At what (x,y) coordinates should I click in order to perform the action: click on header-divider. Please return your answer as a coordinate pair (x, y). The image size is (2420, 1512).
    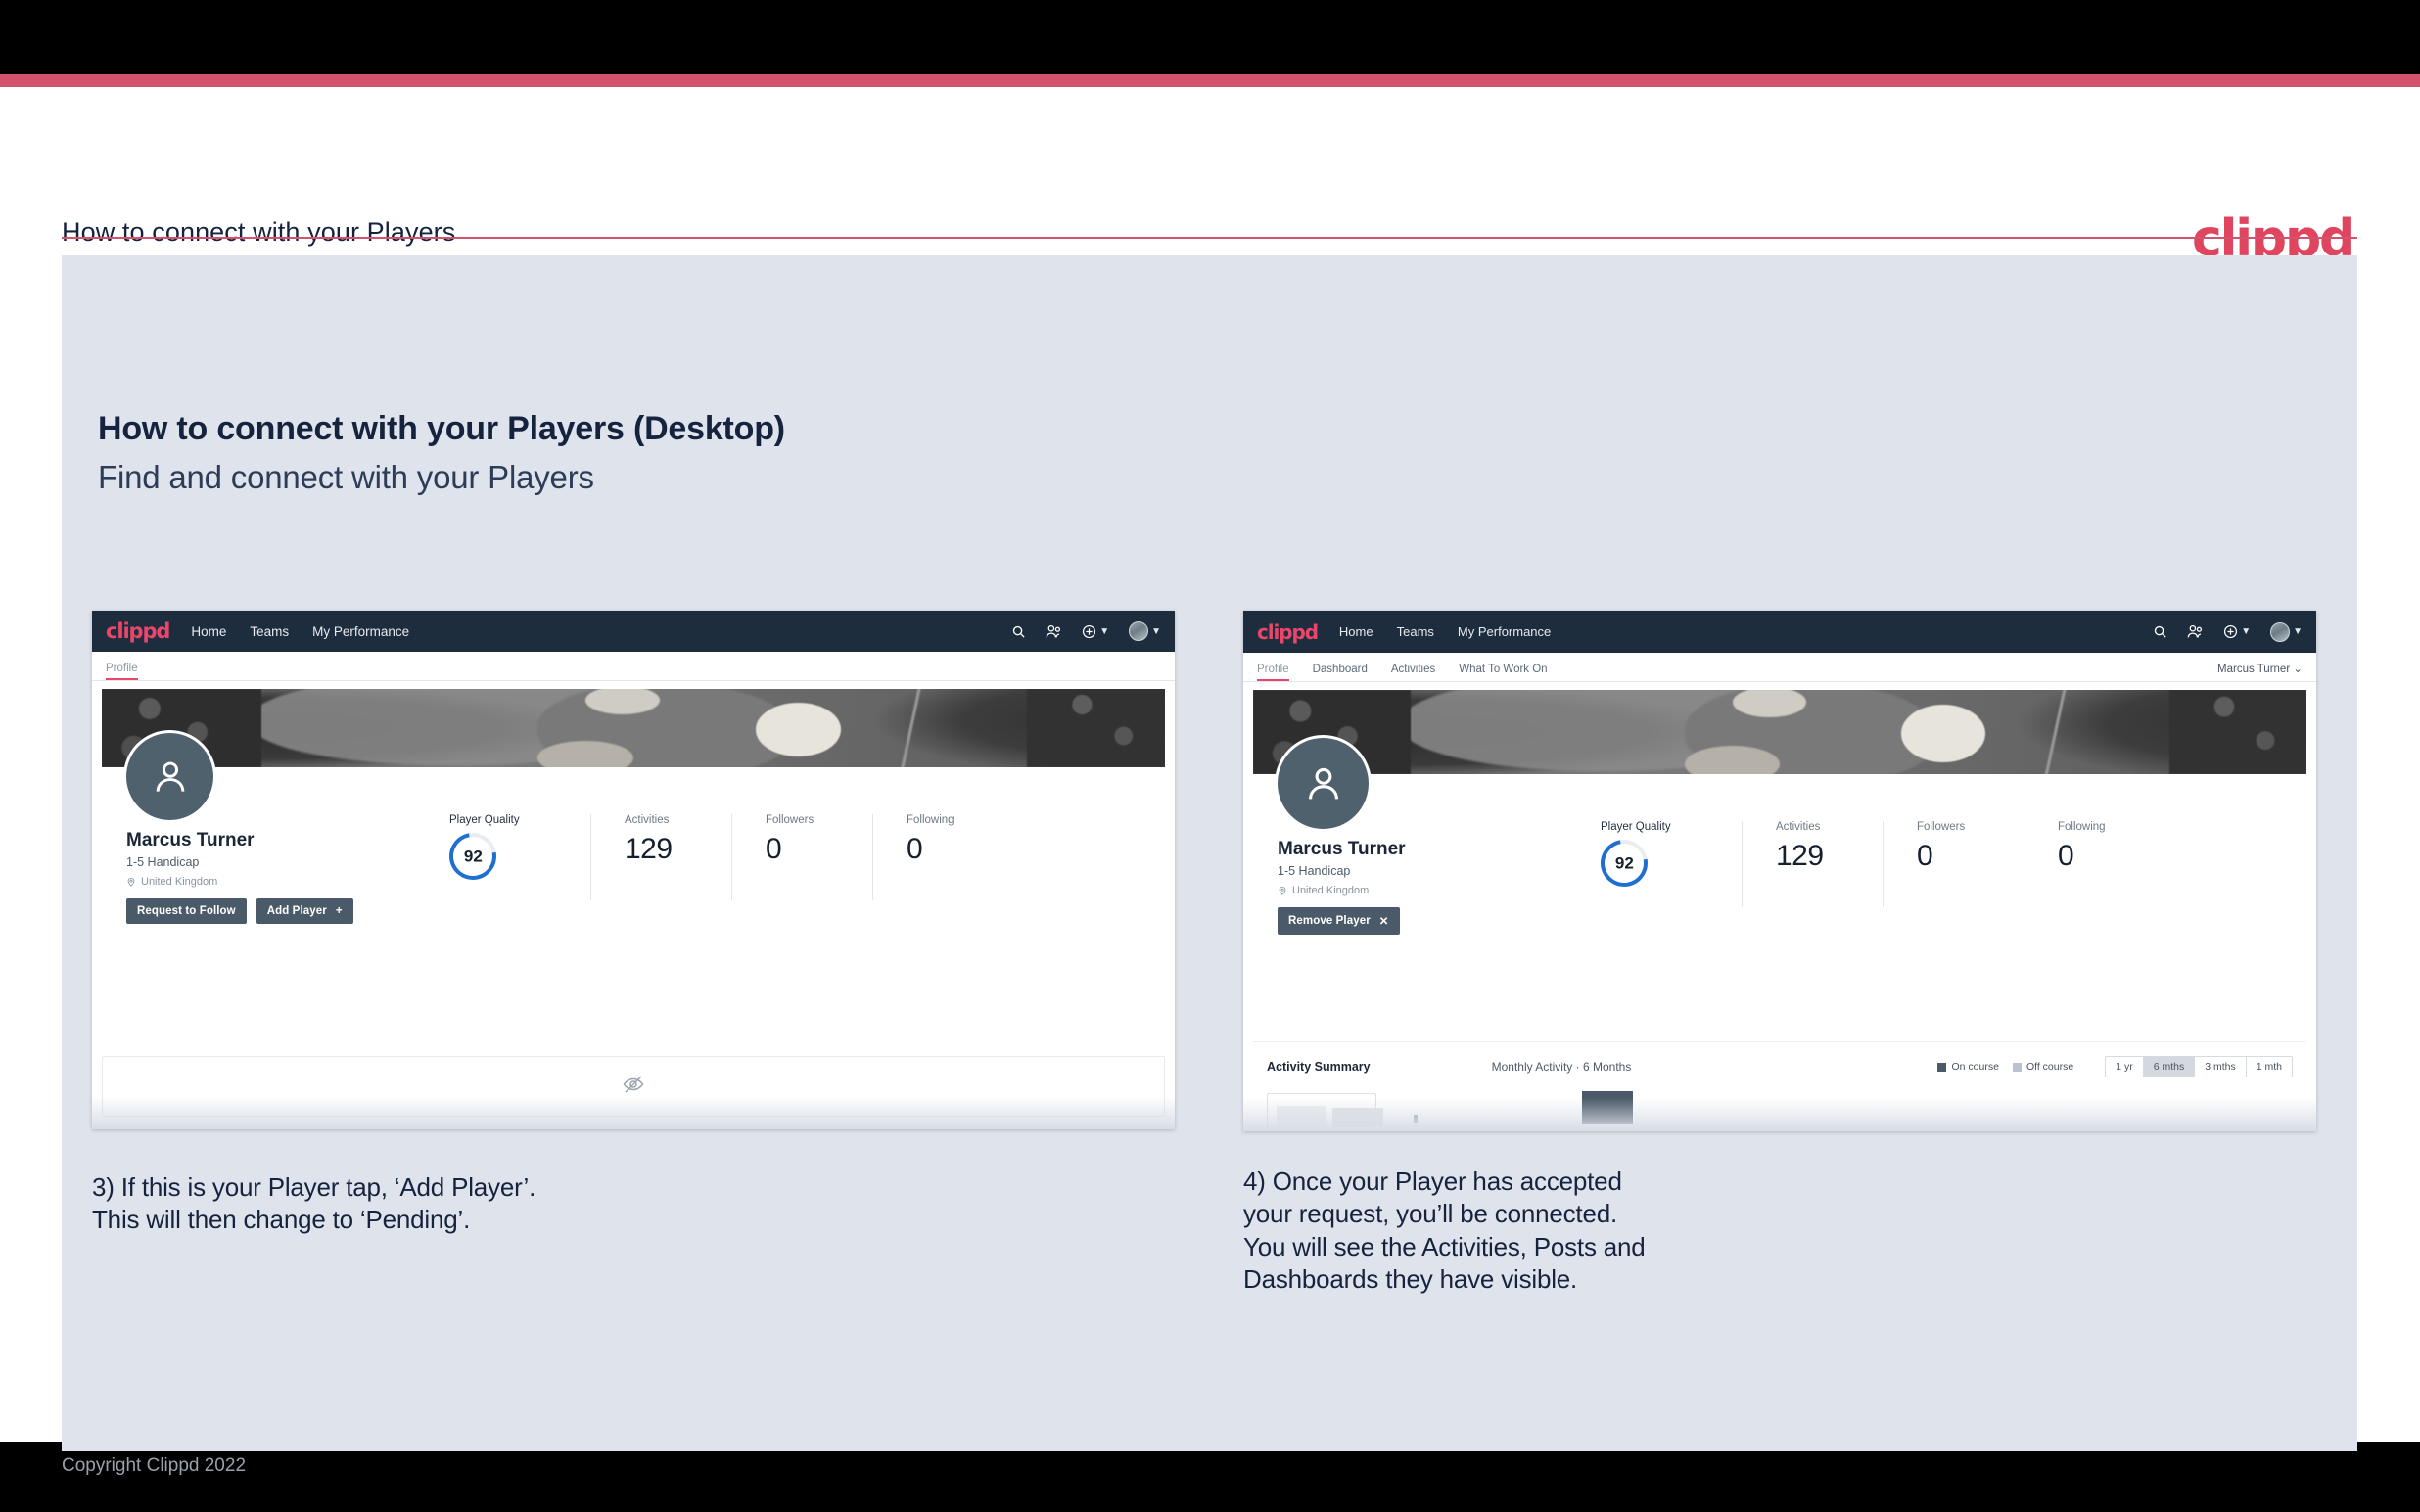
    Looking at the image, I should click on (1209, 238).